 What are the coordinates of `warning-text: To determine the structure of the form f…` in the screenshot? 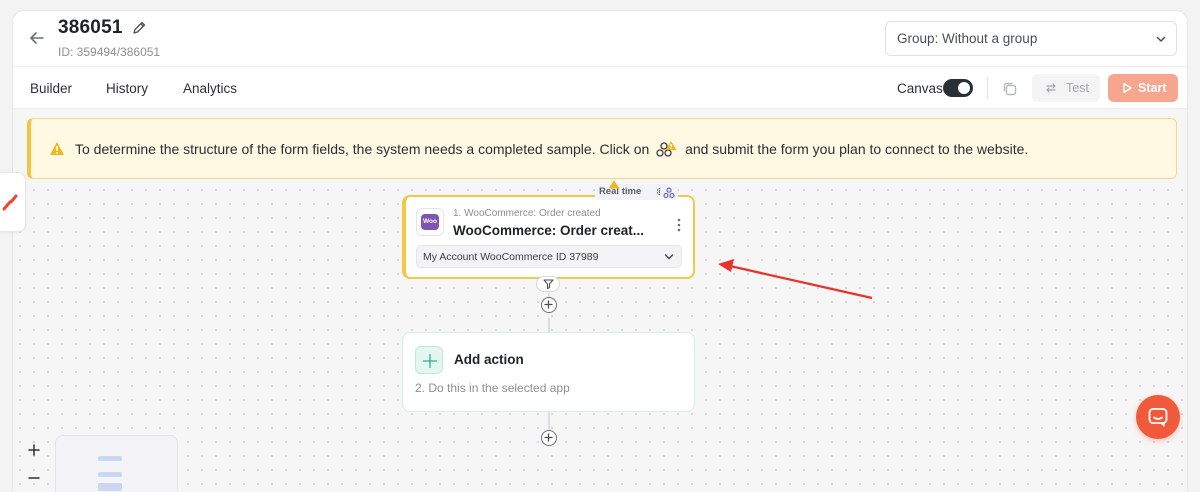 It's located at (551, 149).